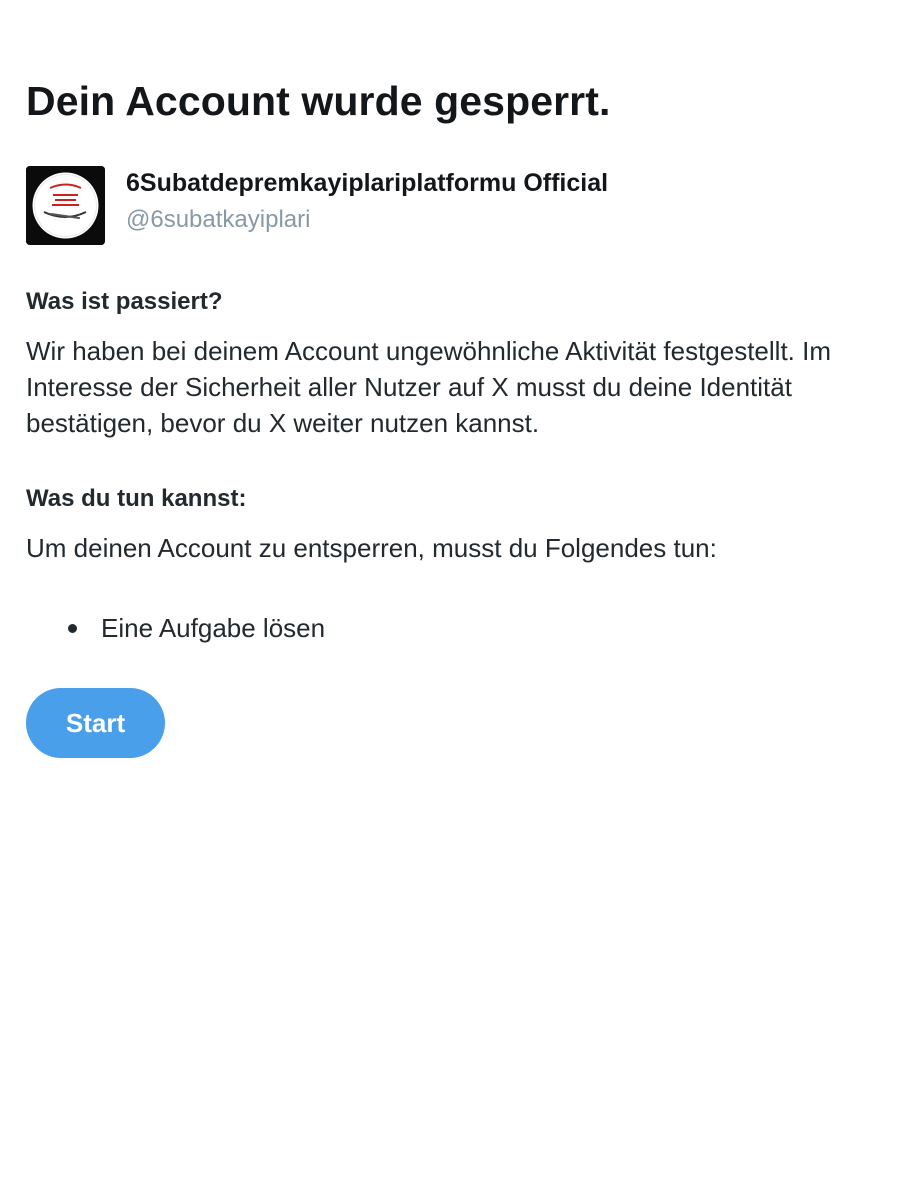  I want to click on task-label: Eine Aufgabe lösen, so click(213, 628).